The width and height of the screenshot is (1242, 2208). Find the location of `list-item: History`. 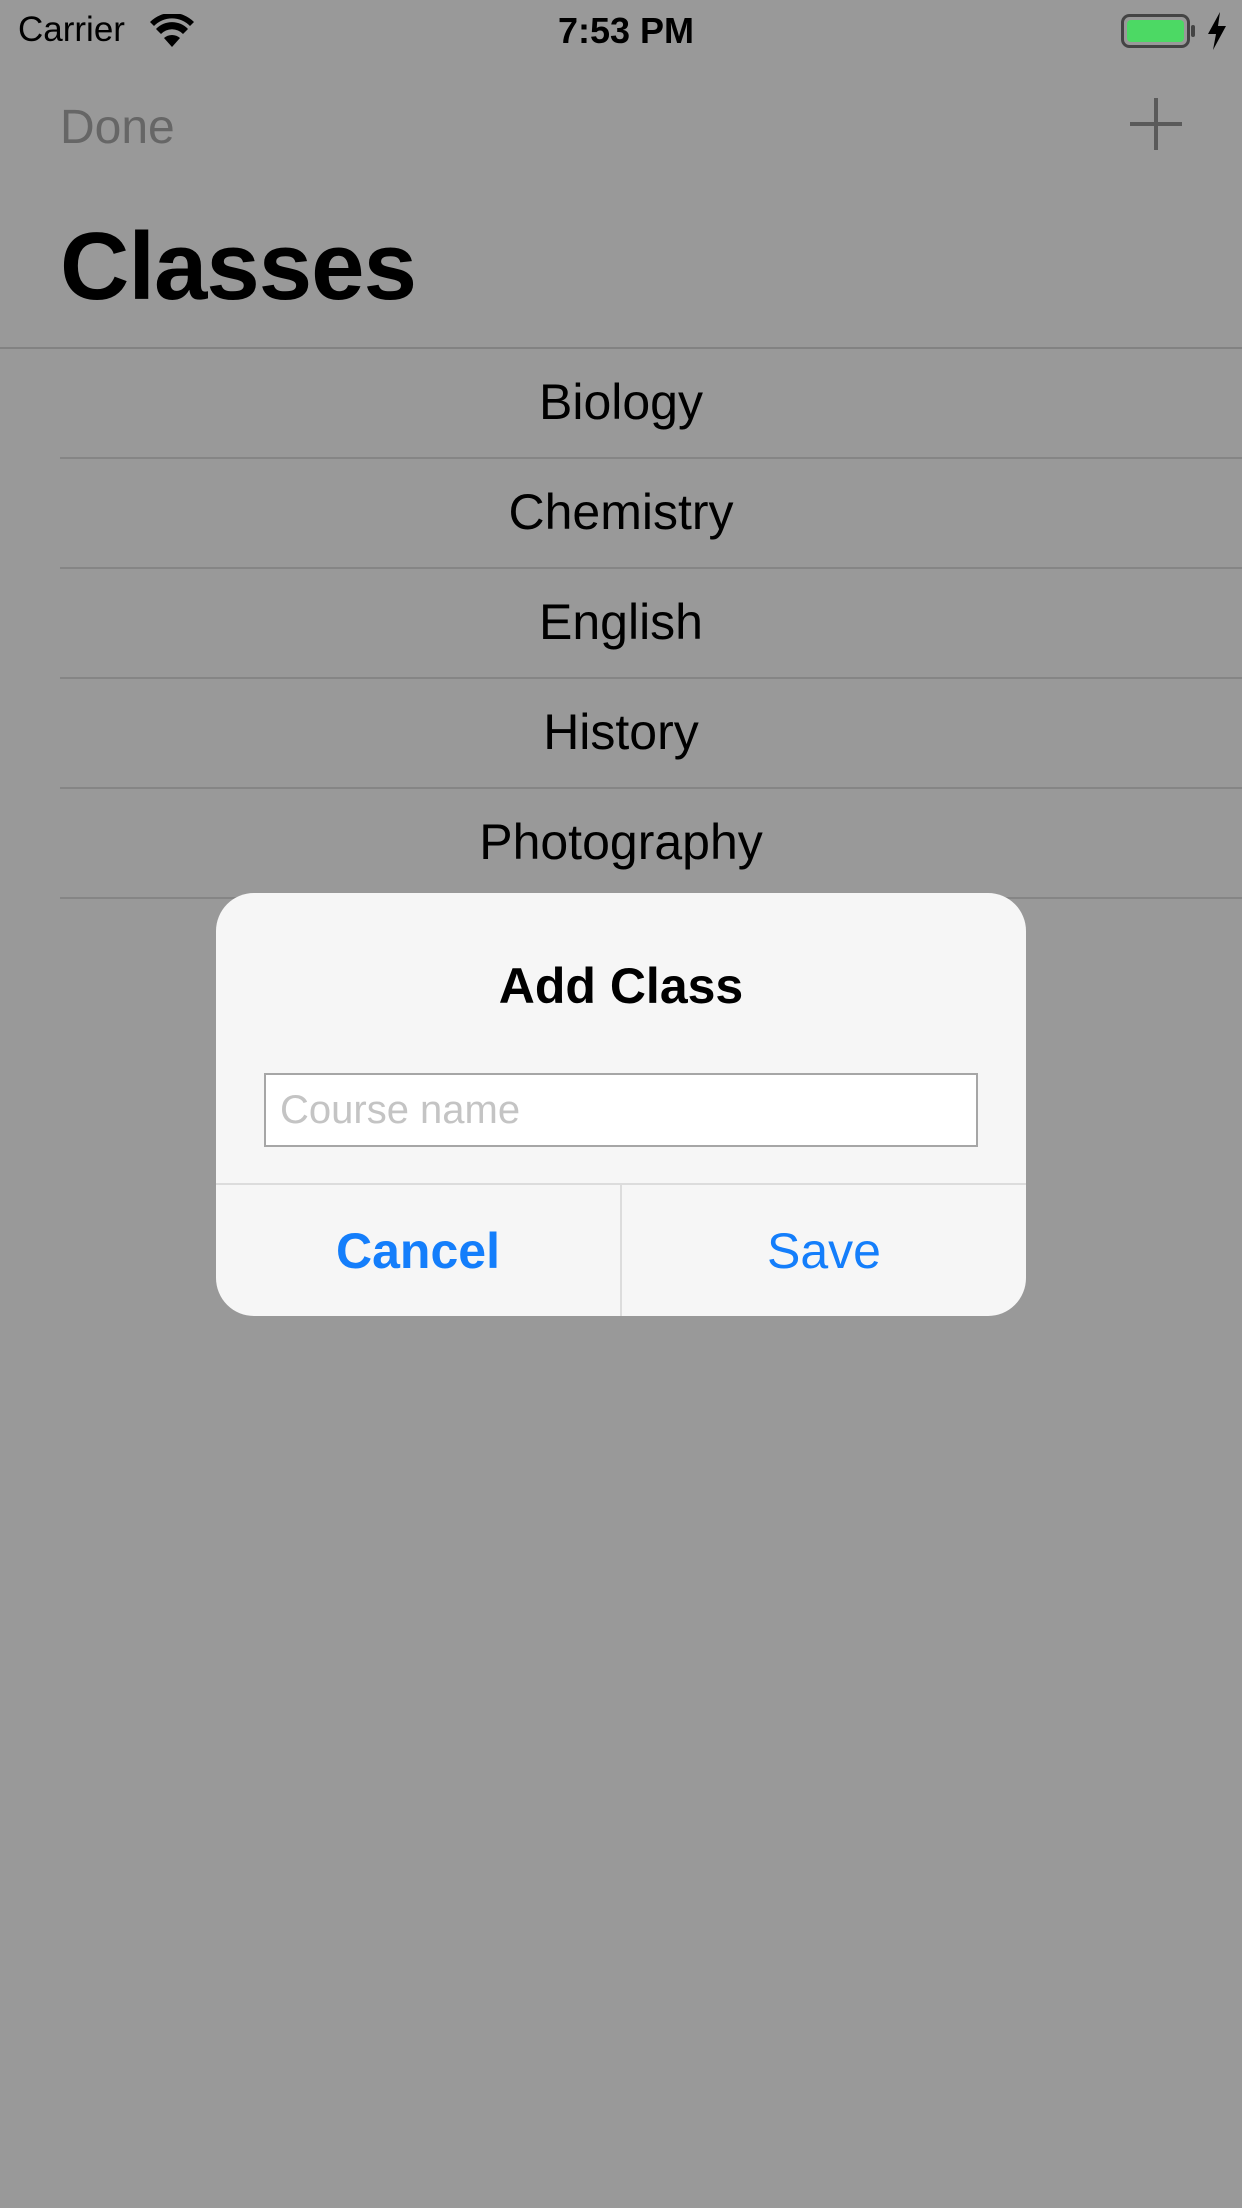

list-item: History is located at coordinates (621, 734).